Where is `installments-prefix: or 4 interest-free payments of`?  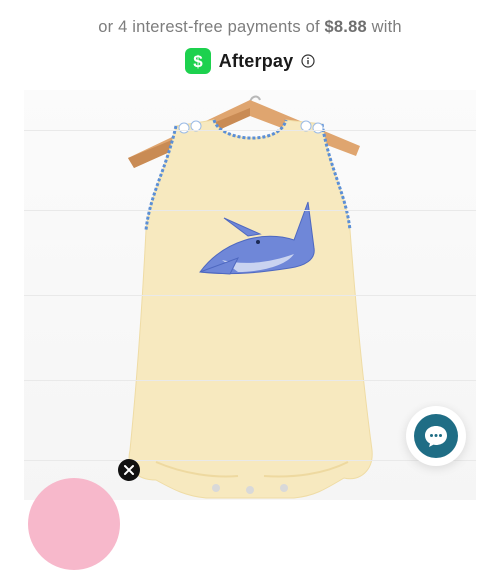 installments-prefix: or 4 interest-free payments of is located at coordinates (209, 27).